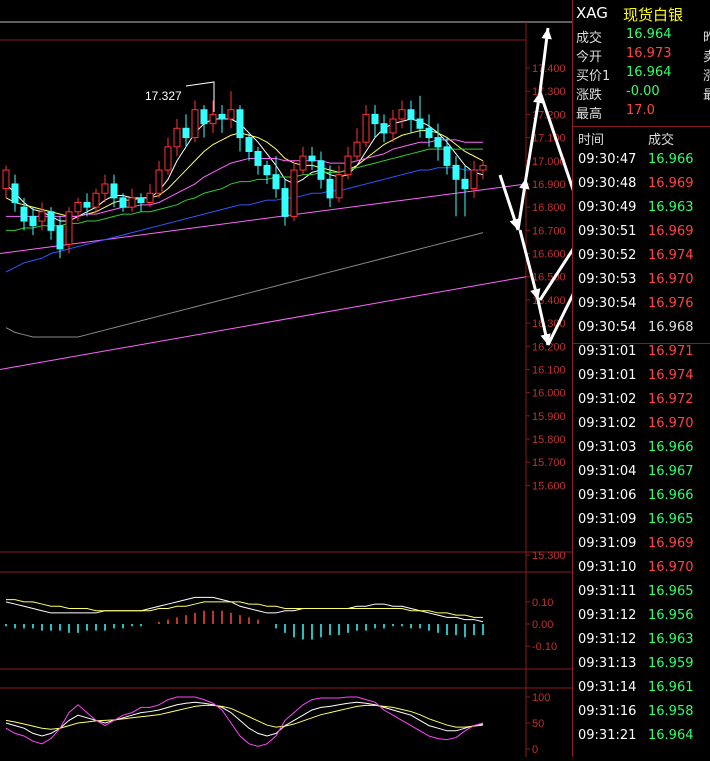  I want to click on trade-time: 09:30:51, so click(607, 231).